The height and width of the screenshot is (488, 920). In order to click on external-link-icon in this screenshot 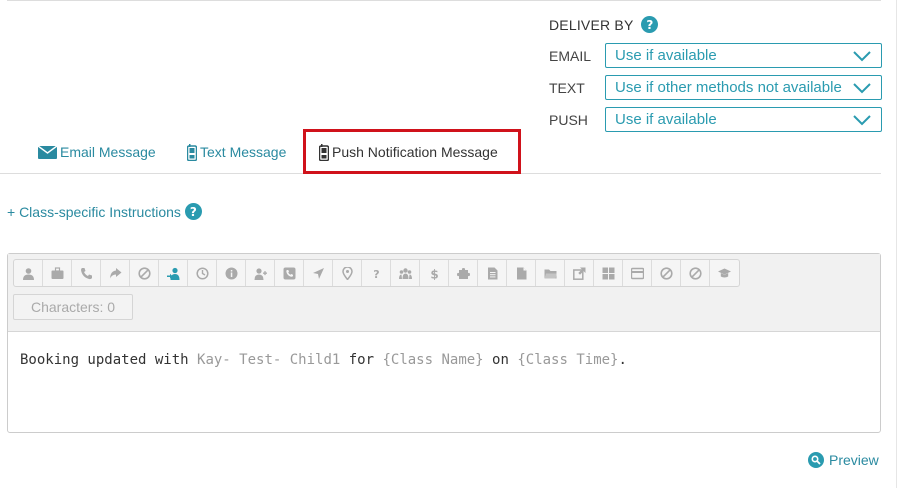, I will do `click(578, 273)`.